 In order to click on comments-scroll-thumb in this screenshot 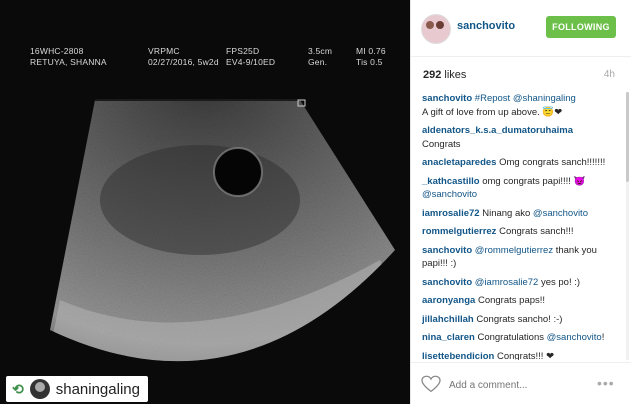, I will do `click(627, 137)`.